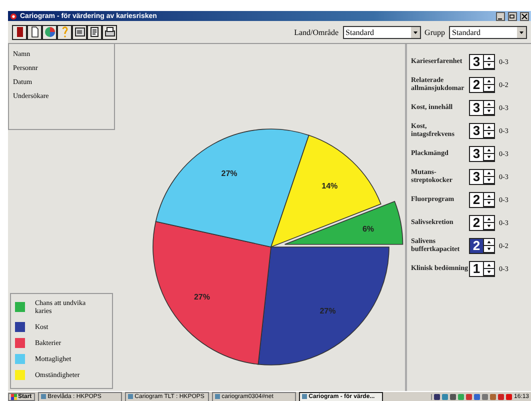 The width and height of the screenshot is (531, 401). I want to click on group-label: Grupp, so click(434, 32).